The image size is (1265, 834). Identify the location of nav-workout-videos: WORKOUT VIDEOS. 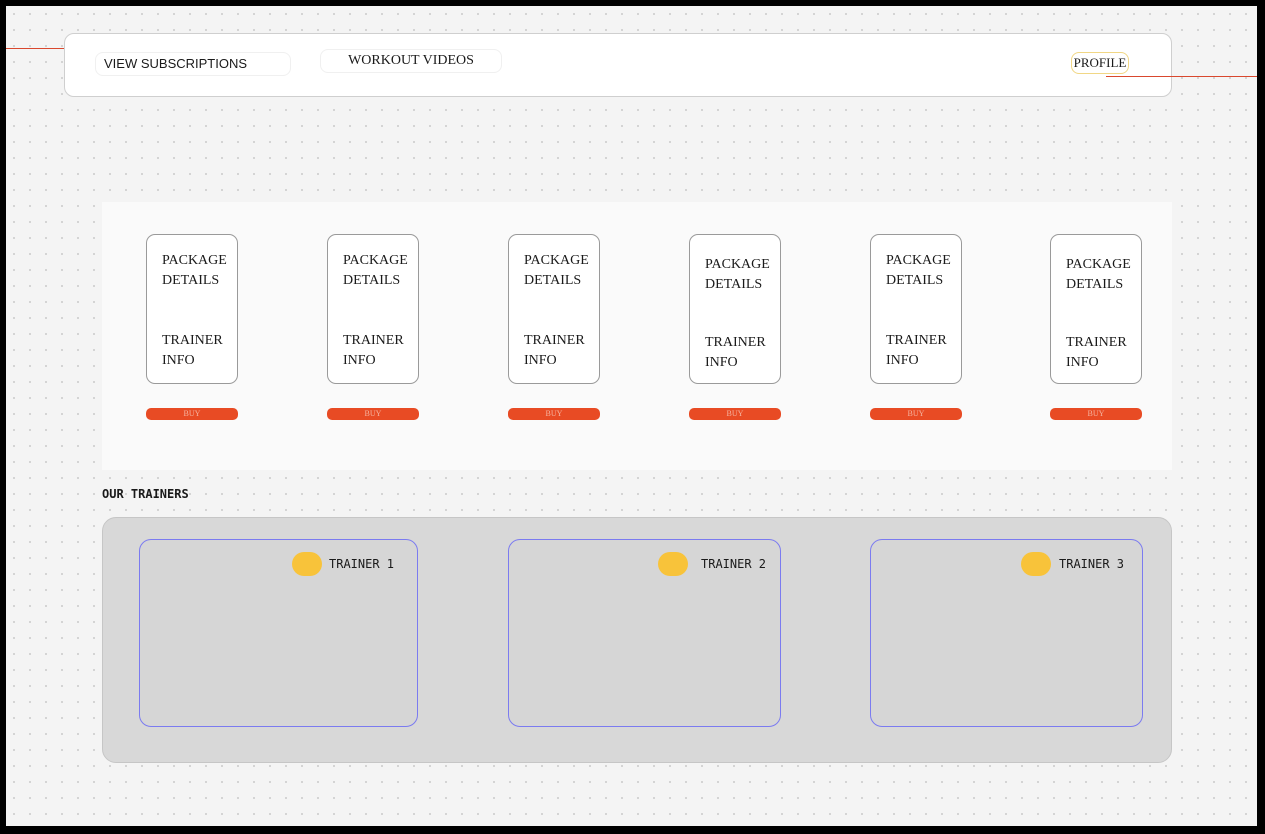
(411, 61).